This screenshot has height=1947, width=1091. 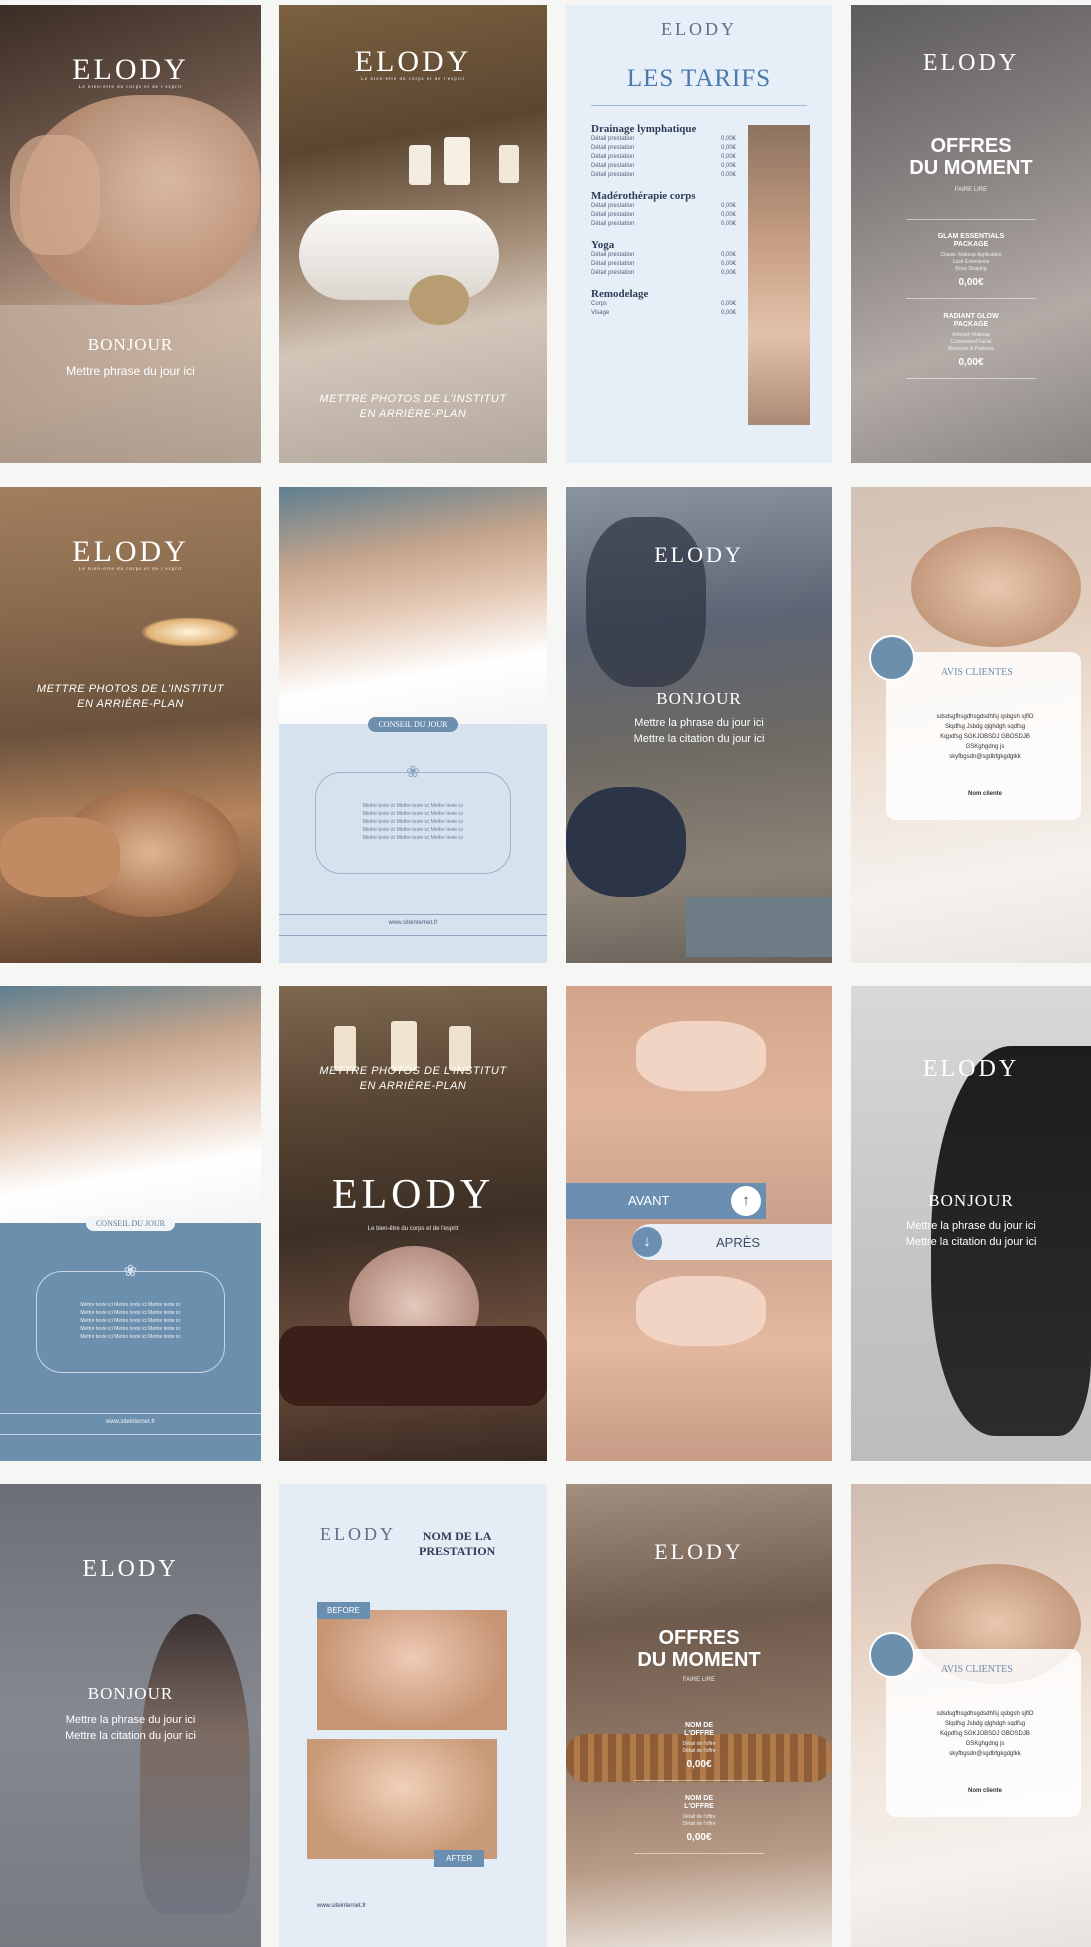 What do you see at coordinates (738, 1242) in the screenshot?
I see `after-label: APRÈS` at bounding box center [738, 1242].